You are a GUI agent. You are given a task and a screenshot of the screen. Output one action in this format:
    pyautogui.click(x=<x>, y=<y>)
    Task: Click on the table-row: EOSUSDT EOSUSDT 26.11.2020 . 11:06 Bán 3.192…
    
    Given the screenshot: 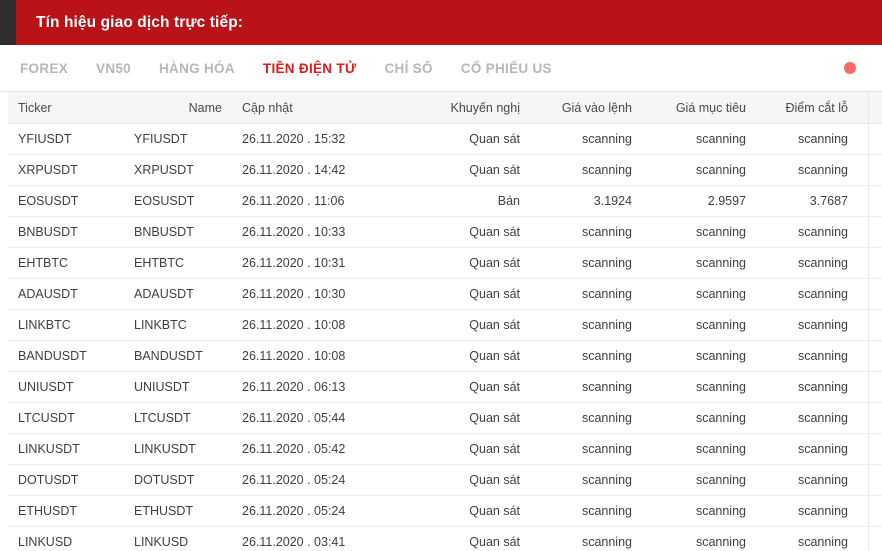 What is the action you would take?
    pyautogui.click(x=445, y=201)
    